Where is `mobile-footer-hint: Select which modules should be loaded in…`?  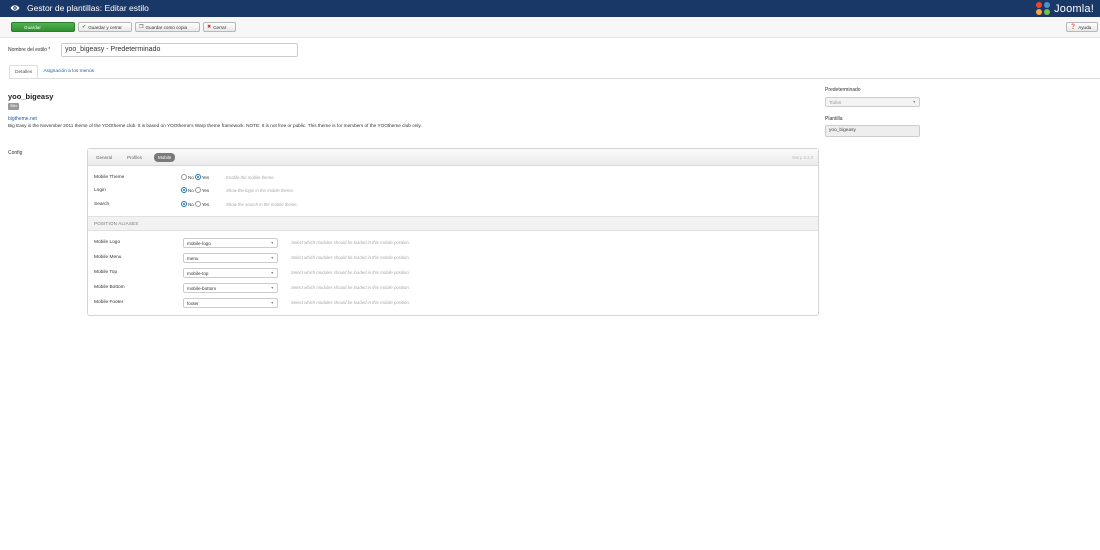
mobile-footer-hint: Select which modules should be loaded in… is located at coordinates (350, 302).